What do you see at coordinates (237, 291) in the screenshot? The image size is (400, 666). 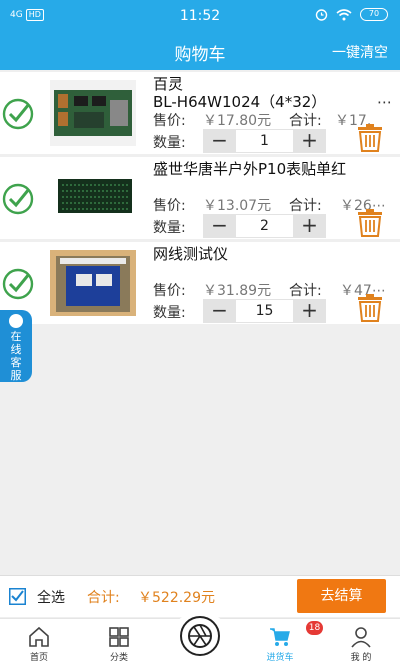 I see `item-price: ￥31.89元` at bounding box center [237, 291].